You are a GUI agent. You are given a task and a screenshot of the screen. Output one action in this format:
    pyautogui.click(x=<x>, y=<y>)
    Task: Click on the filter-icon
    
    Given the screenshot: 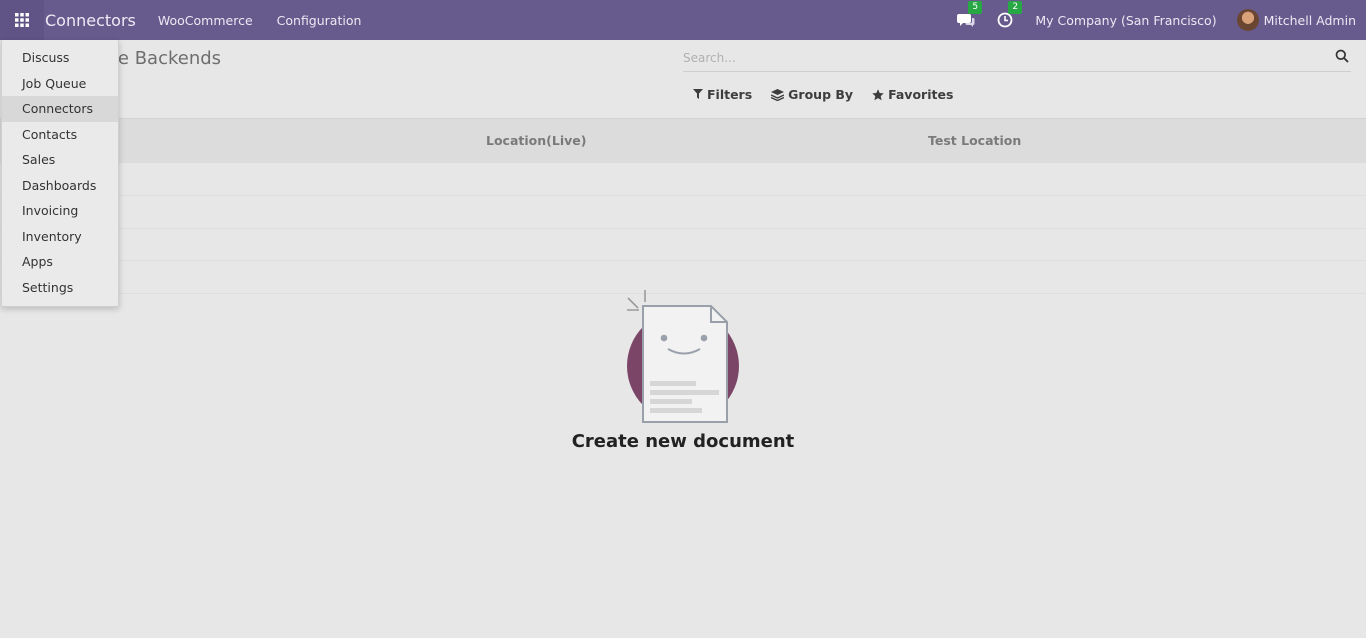 What is the action you would take?
    pyautogui.click(x=698, y=94)
    